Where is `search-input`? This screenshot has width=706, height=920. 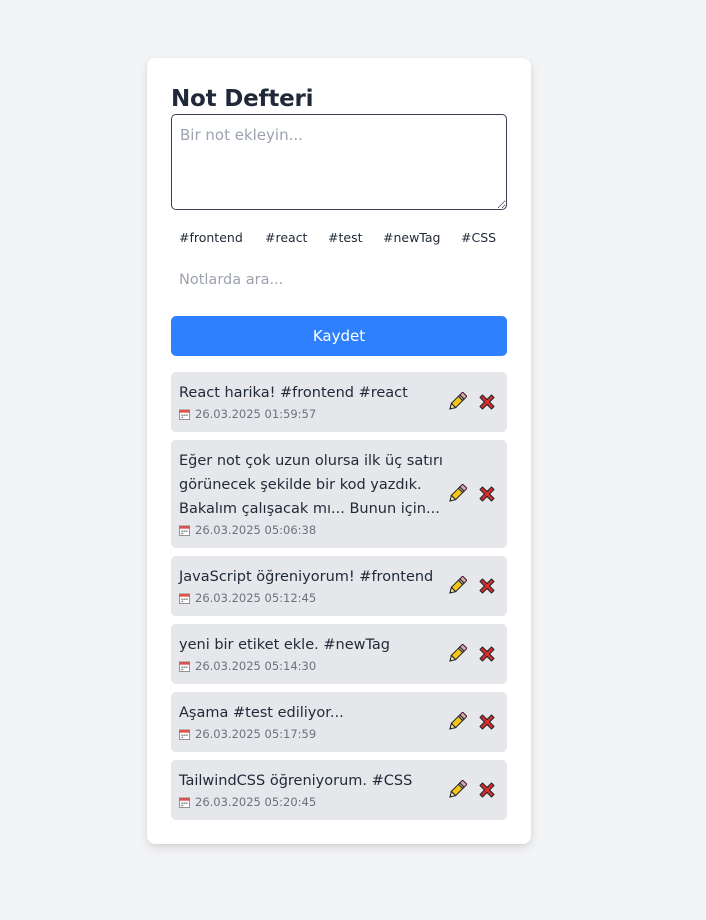 search-input is located at coordinates (339, 280).